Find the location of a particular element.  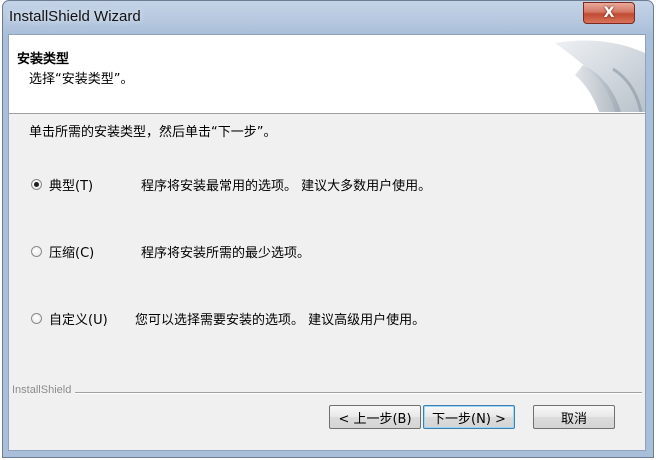

window-title: InstallShield Wizard is located at coordinates (75, 16).